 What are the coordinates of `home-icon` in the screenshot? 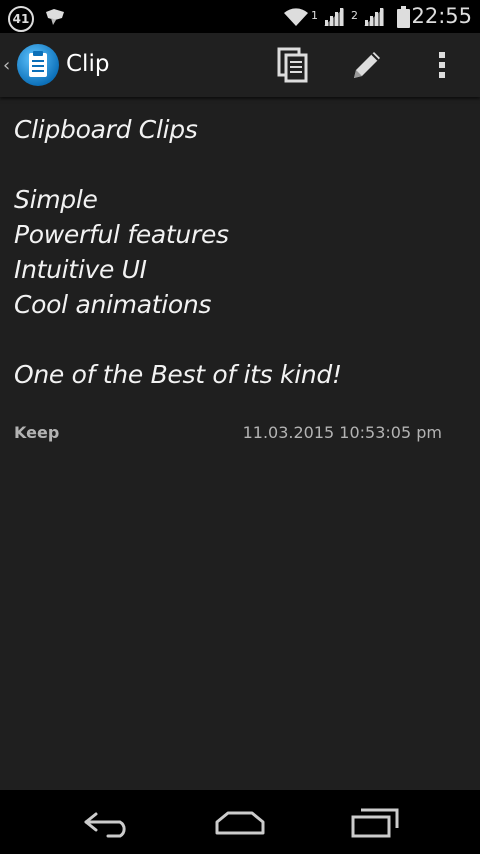 It's located at (240, 823).